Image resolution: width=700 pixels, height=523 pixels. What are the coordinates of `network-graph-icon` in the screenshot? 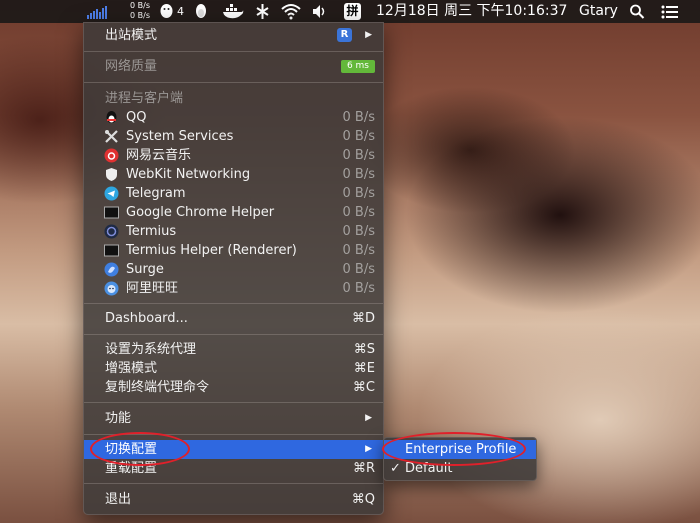 It's located at (97, 11).